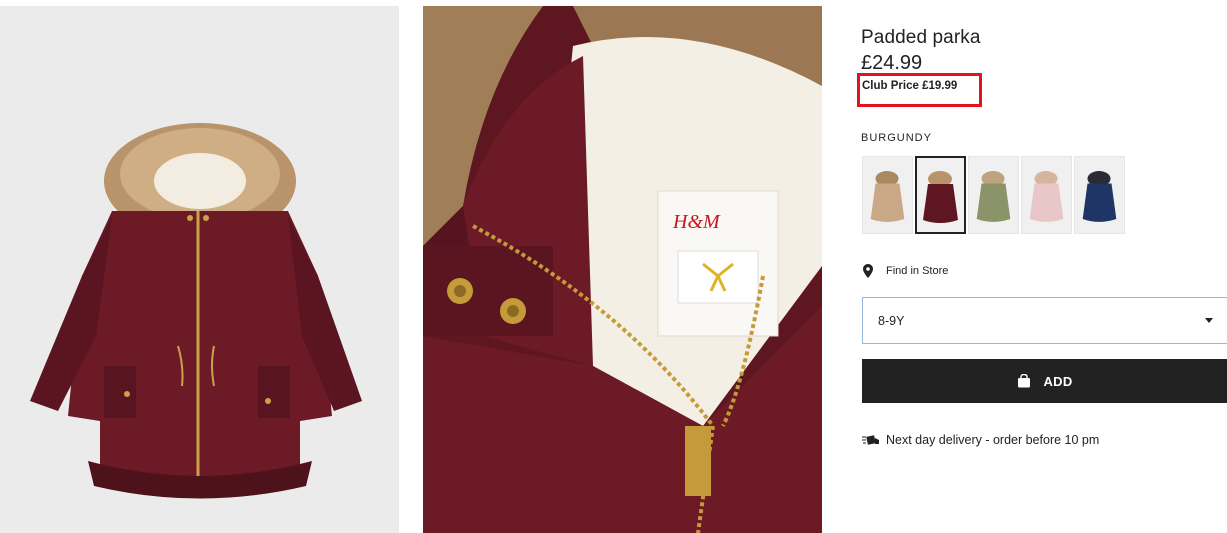  Describe the element at coordinates (910, 86) in the screenshot. I see `club-price: Club Price £19.99` at that location.